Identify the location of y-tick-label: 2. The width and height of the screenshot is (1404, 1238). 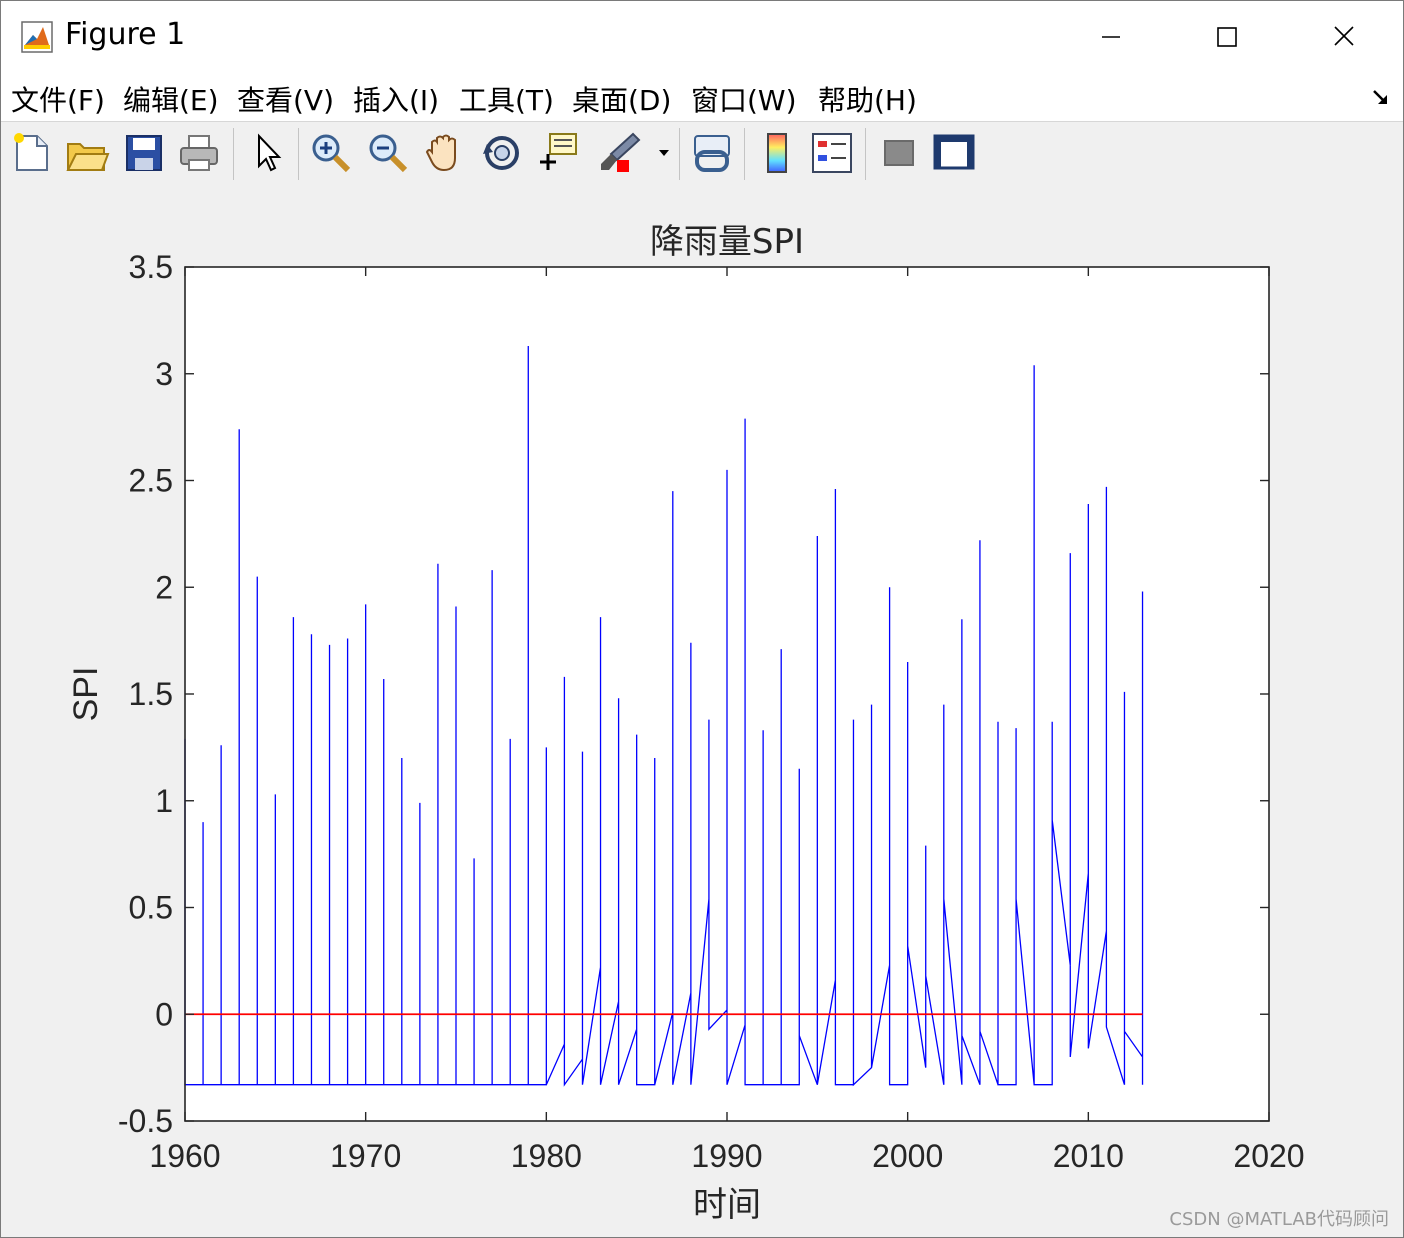
(164, 587).